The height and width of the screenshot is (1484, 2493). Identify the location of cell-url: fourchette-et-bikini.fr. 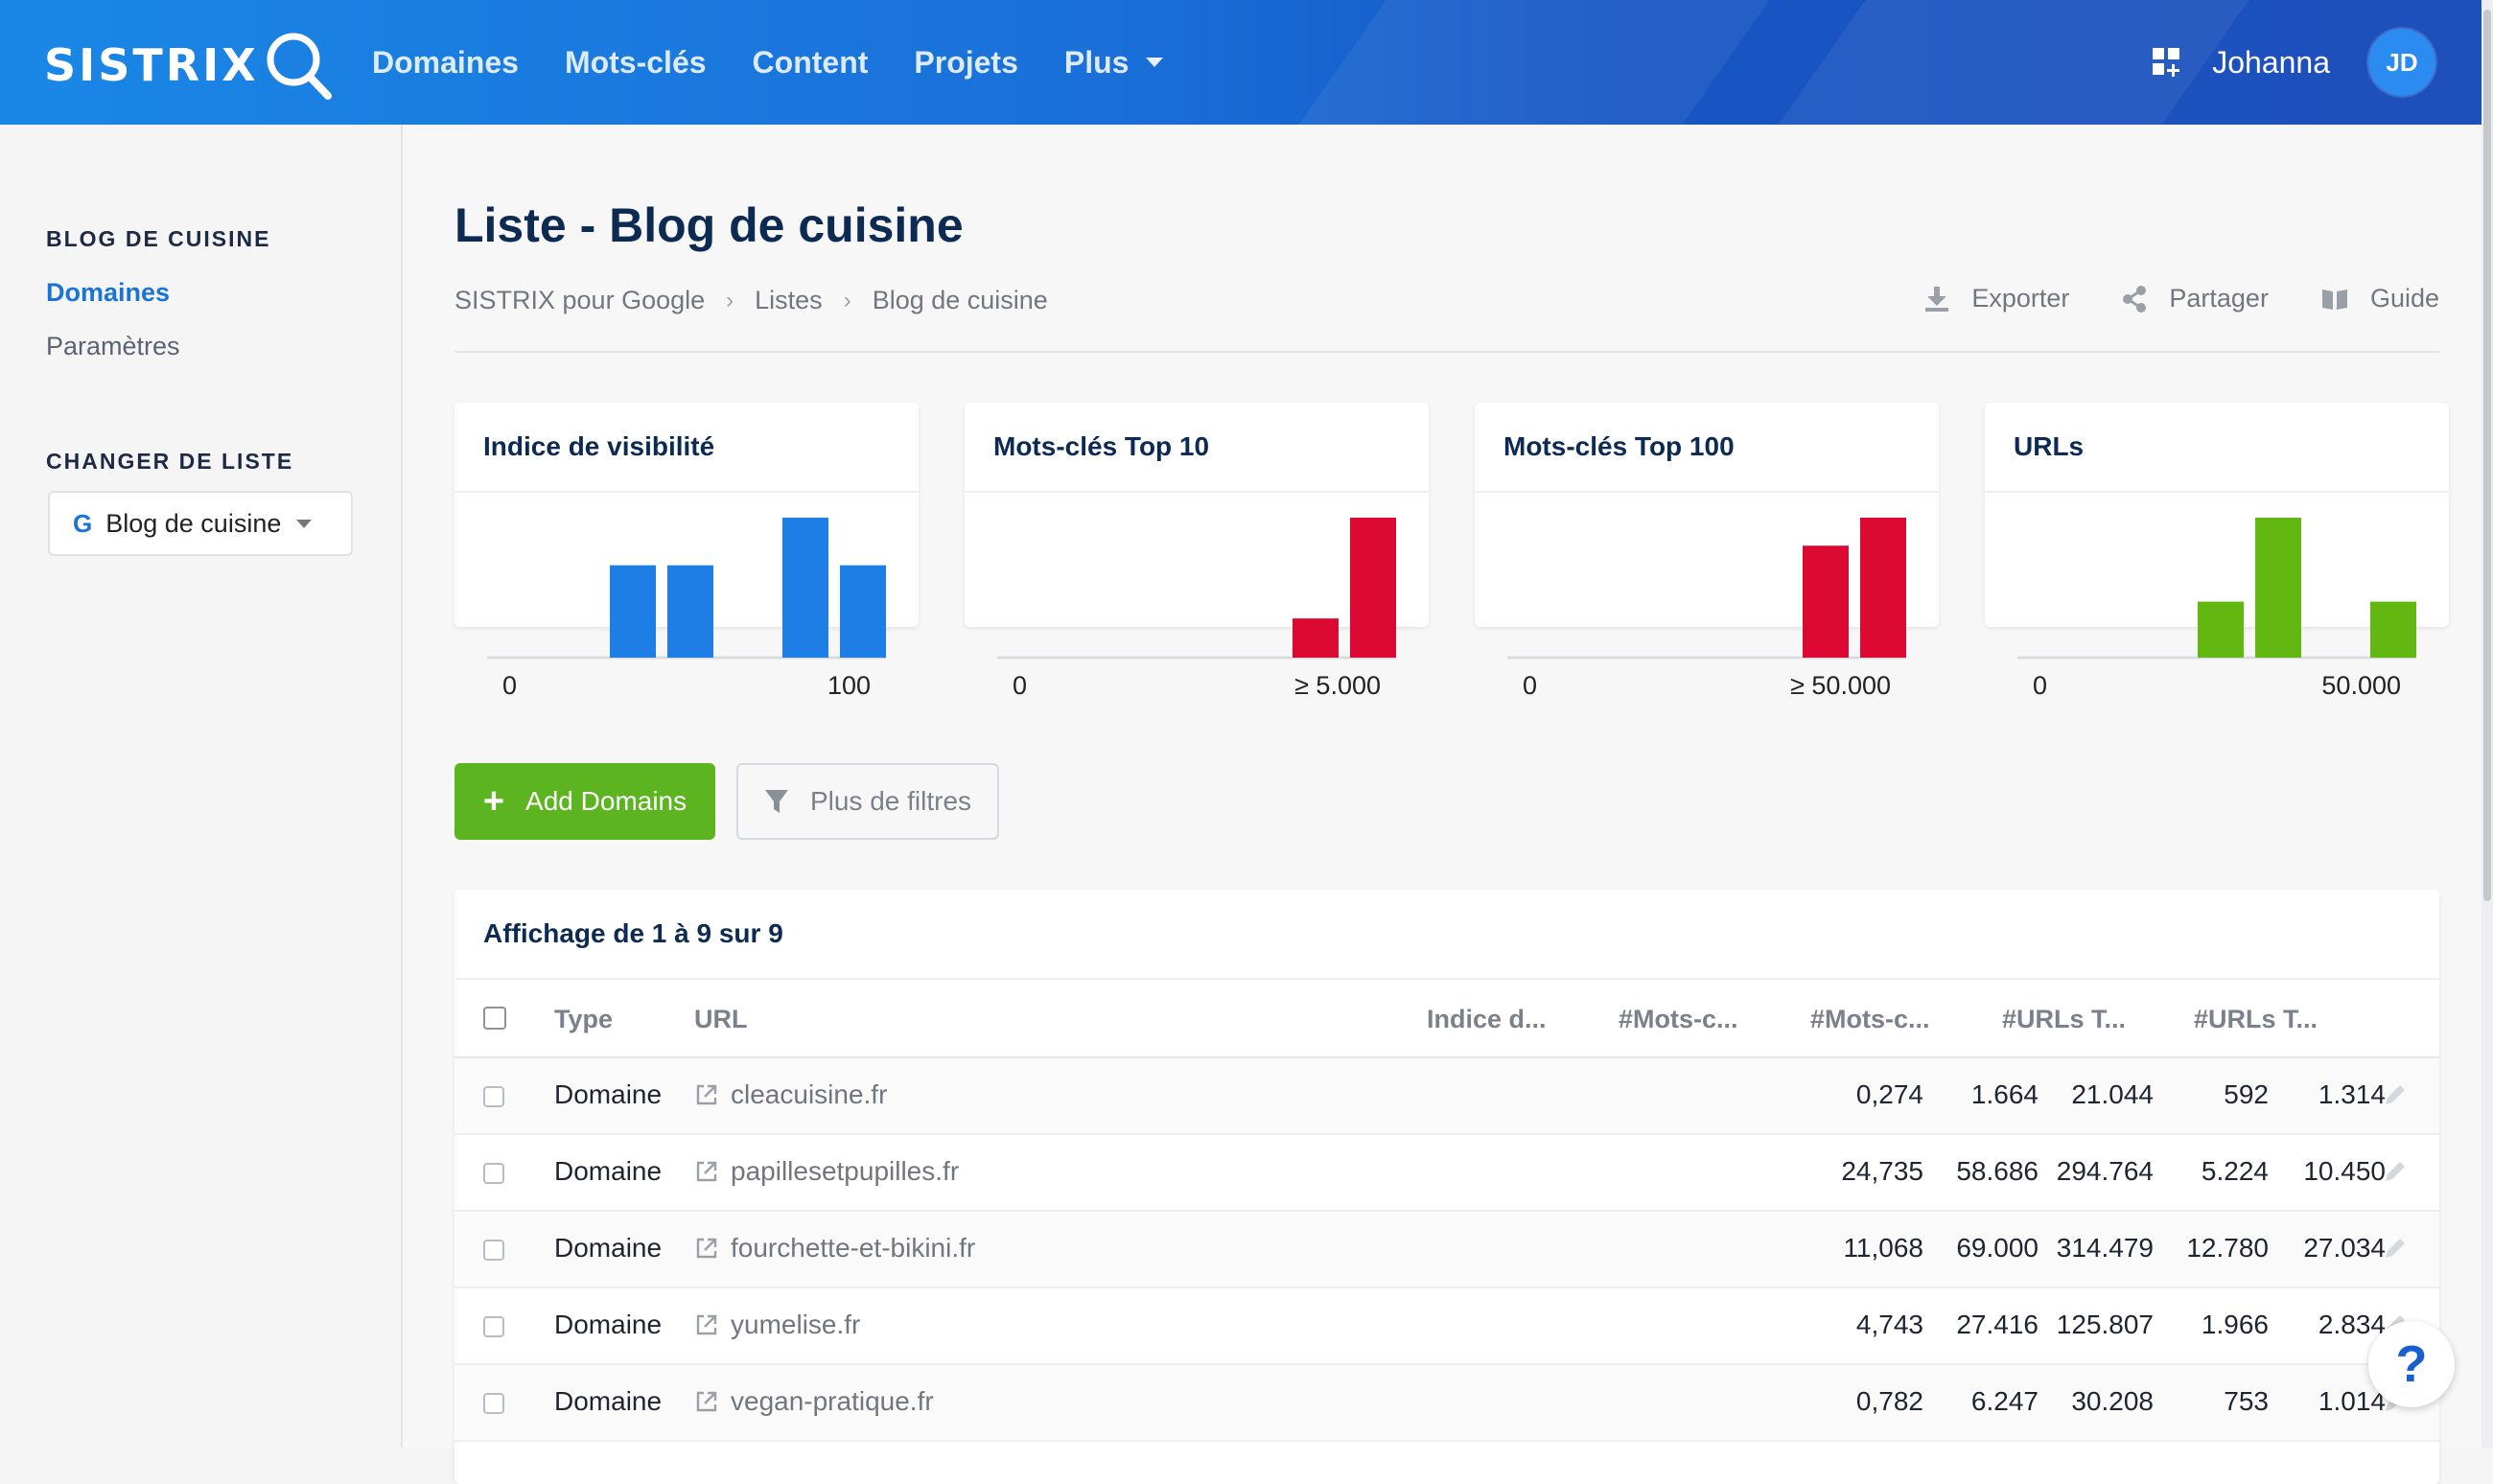
(834, 1248).